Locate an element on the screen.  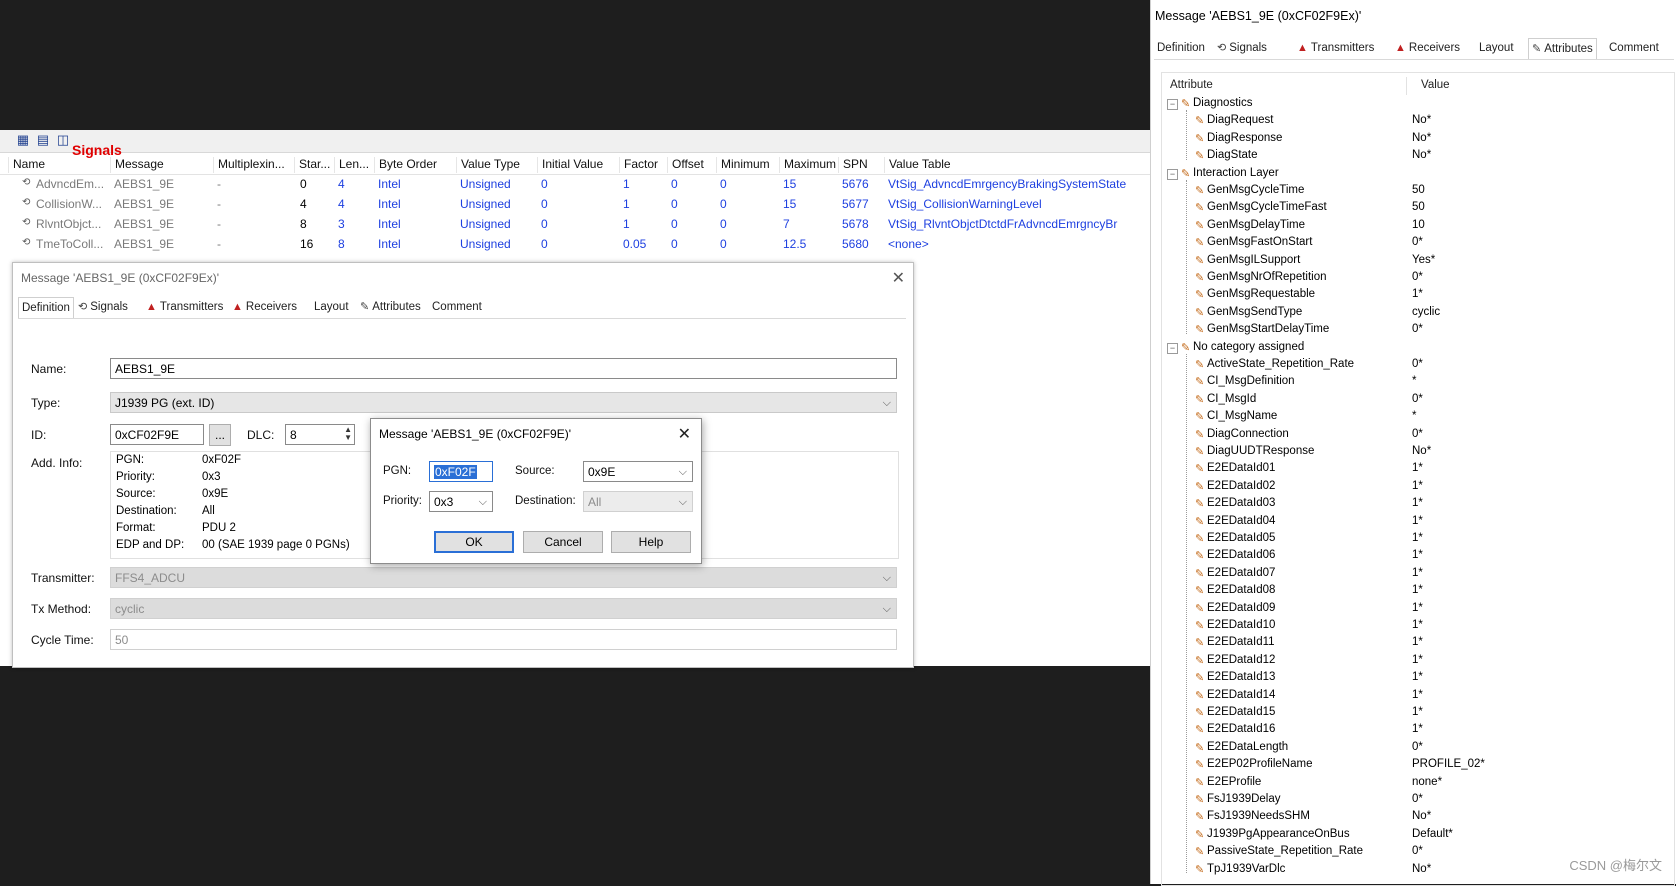
attribute-row: ✎ FsJ1939NeedsSHM No* is located at coordinates (1419, 817).